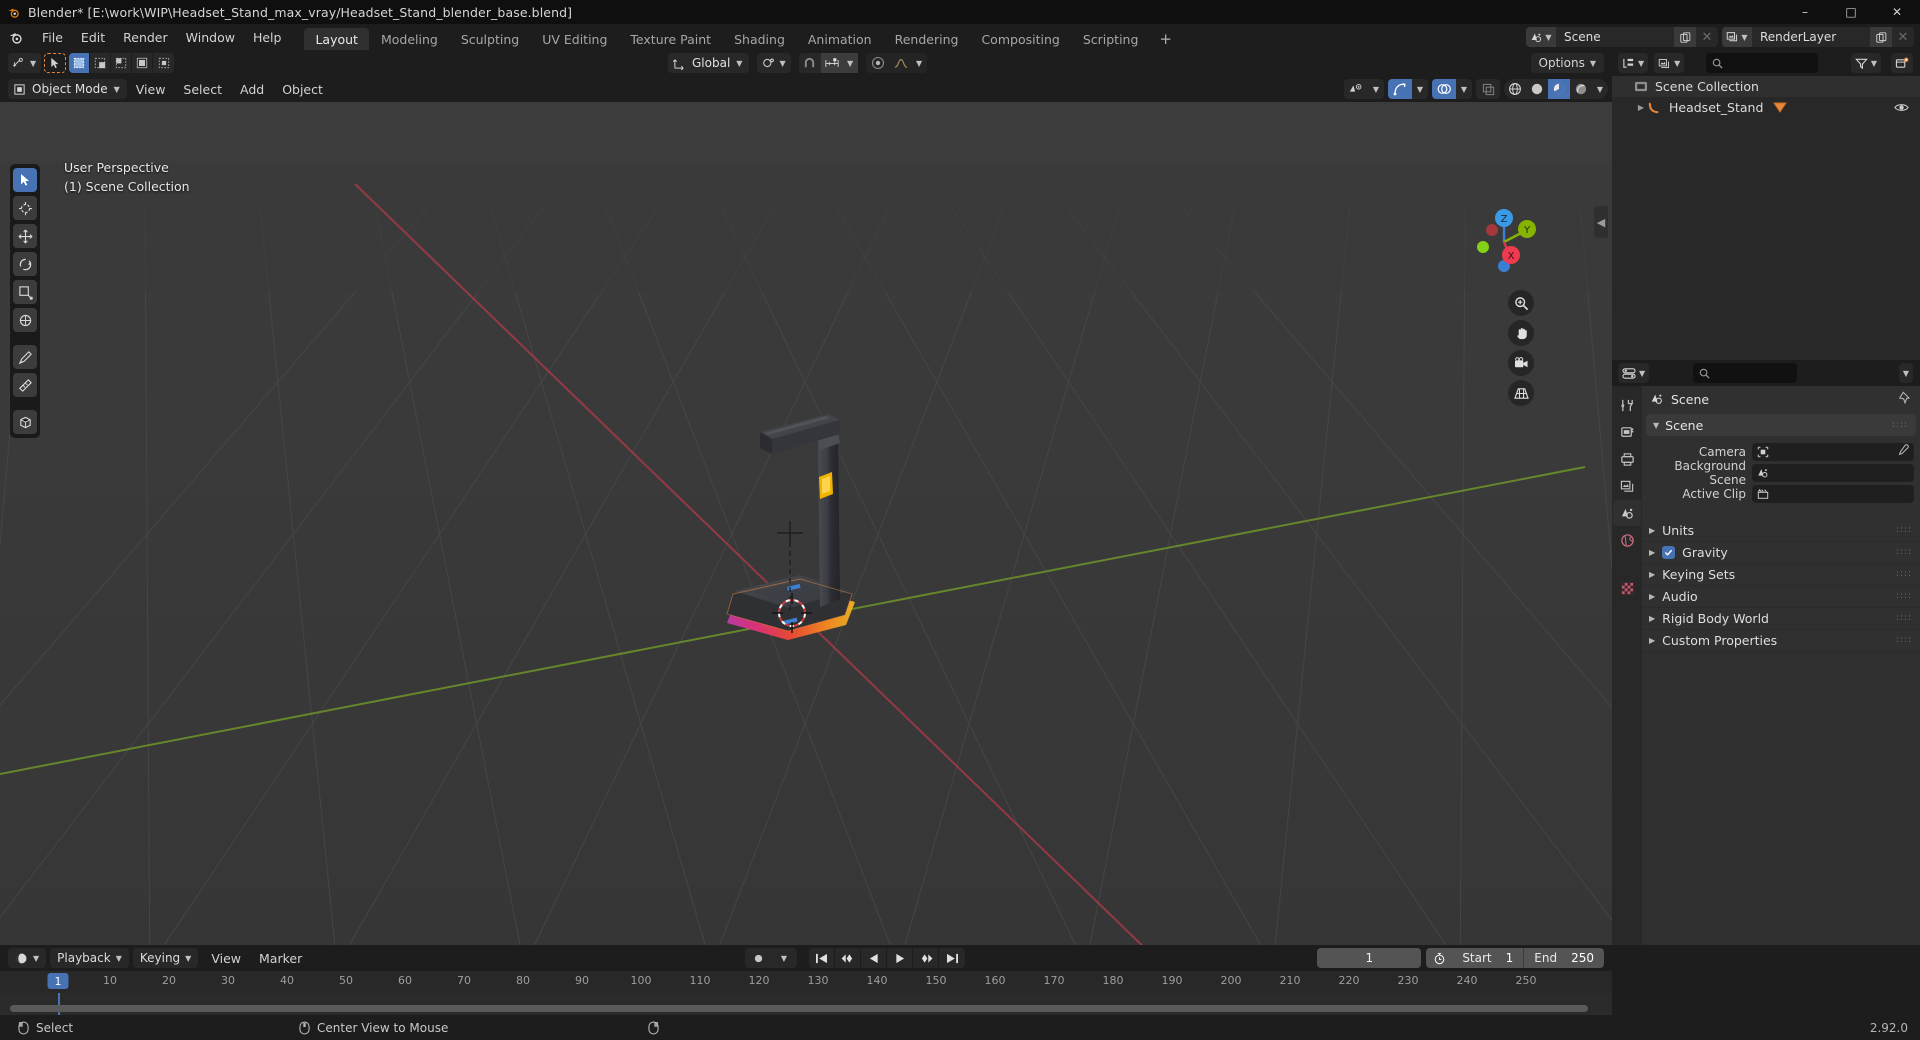  I want to click on menu-edit: Edit, so click(93, 37).